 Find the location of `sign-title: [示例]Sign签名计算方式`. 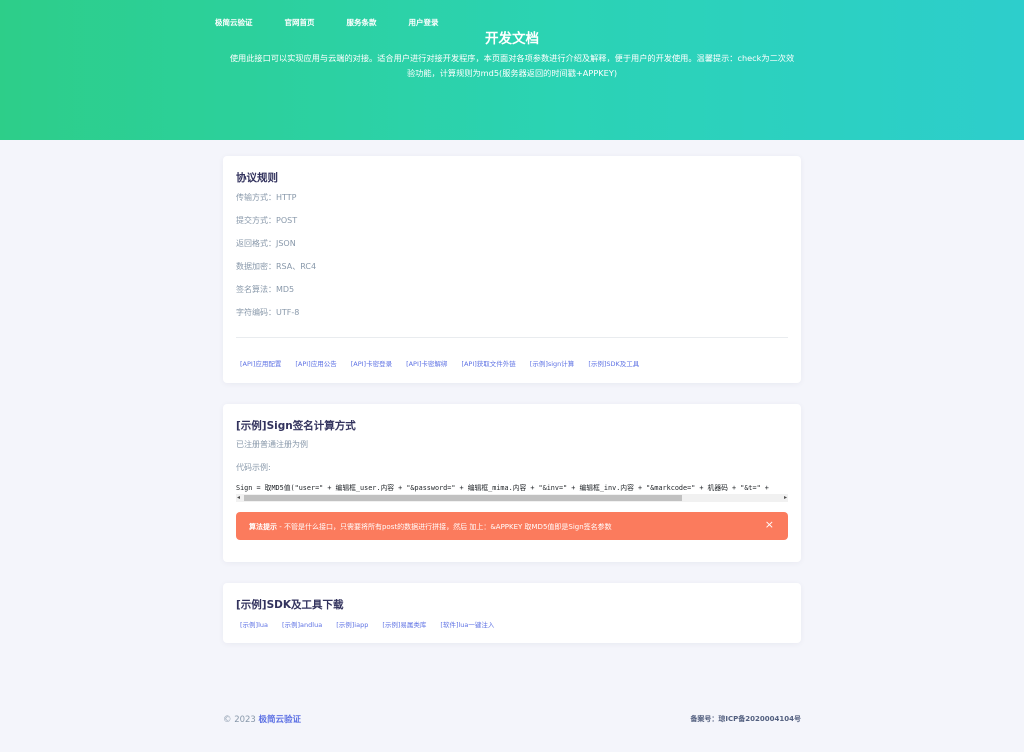

sign-title: [示例]Sign签名计算方式 is located at coordinates (296, 426).